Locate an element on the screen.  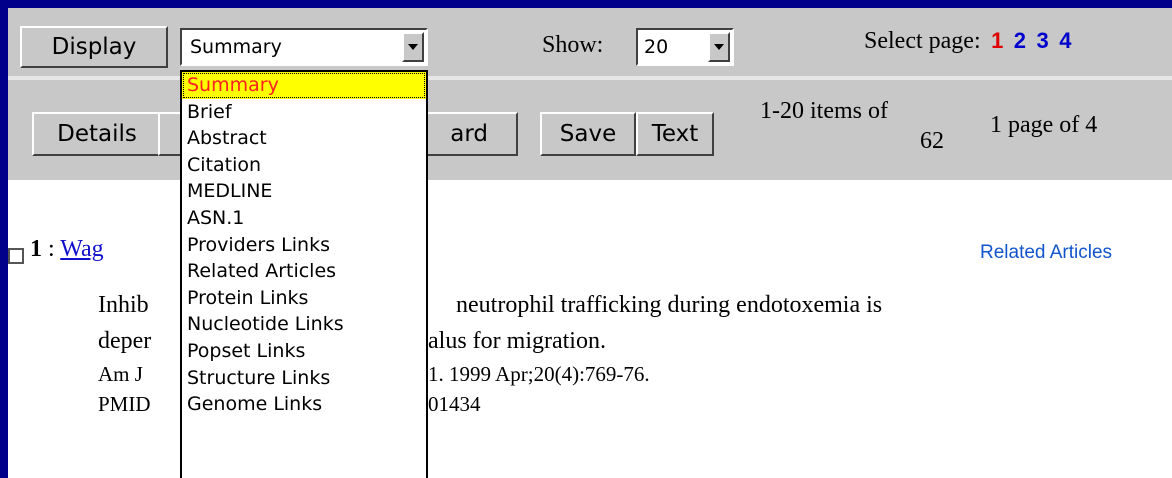
show-select: 20 is located at coordinates (685, 47).